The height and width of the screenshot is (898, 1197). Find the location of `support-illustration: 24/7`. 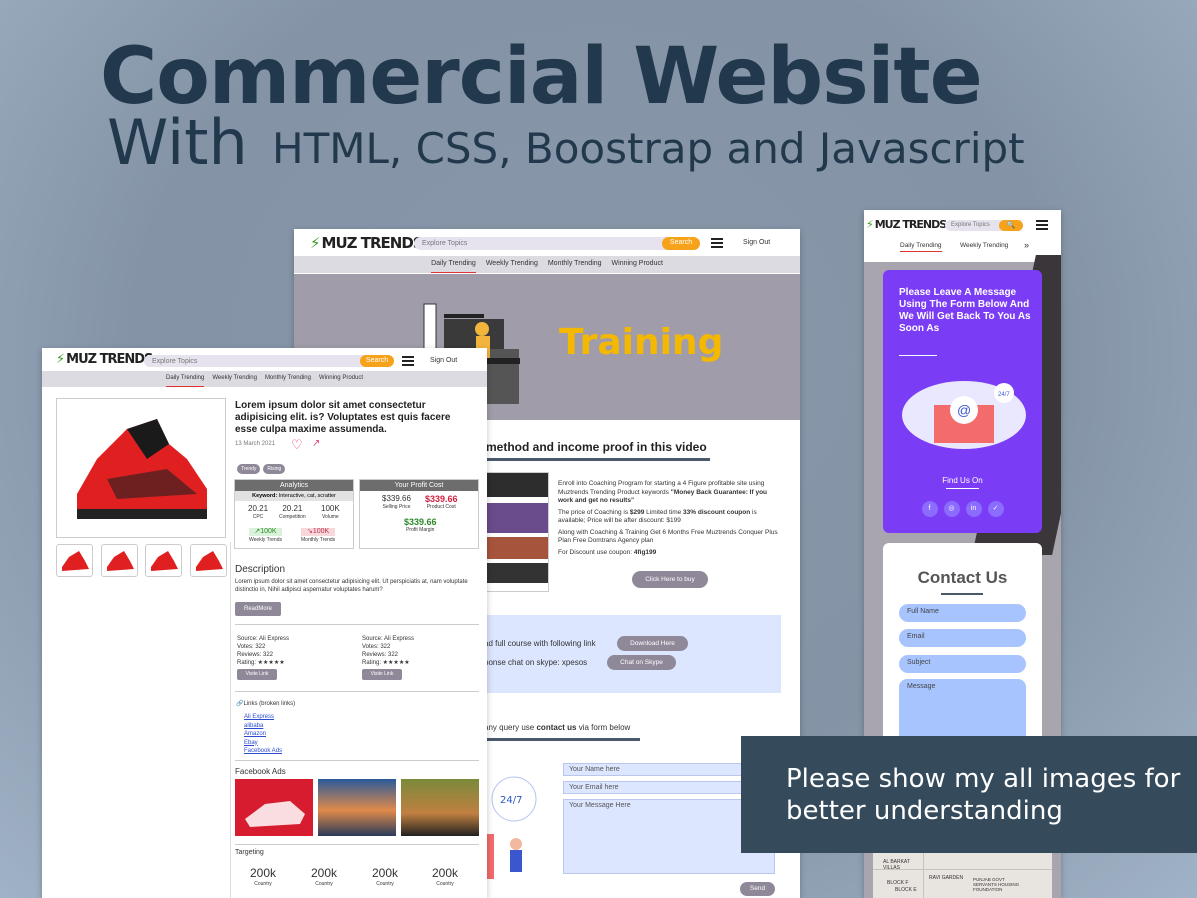

support-illustration: 24/7 is located at coordinates (510, 827).